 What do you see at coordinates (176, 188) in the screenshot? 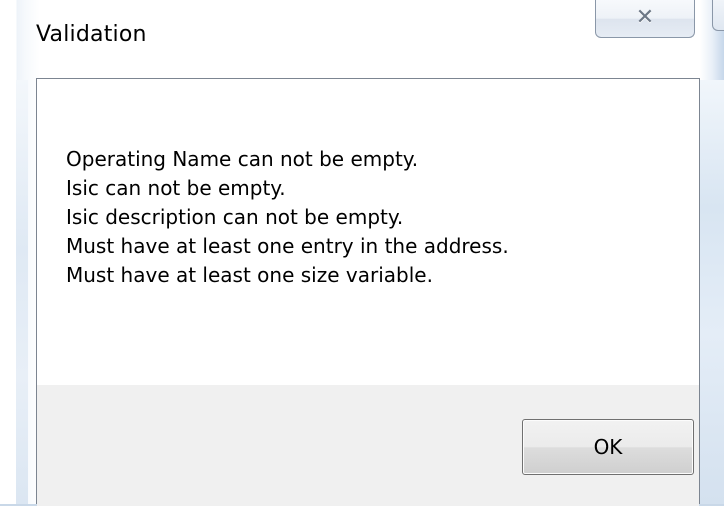
I see `validation-message: Isic can not be empty.` at bounding box center [176, 188].